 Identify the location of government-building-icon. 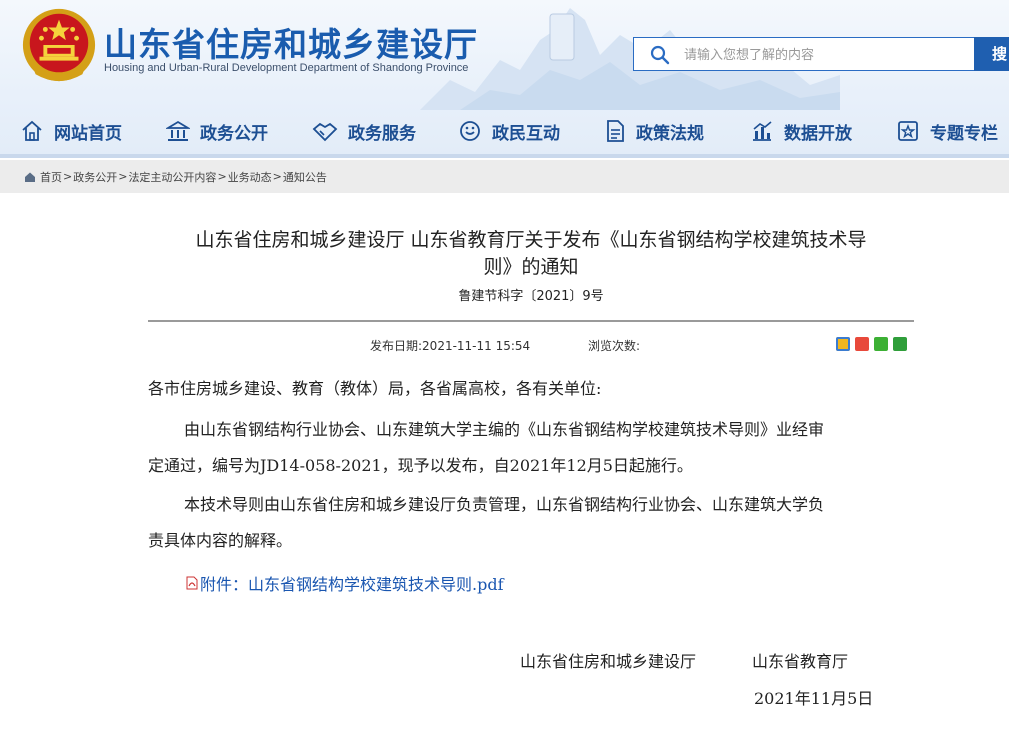
(178, 130).